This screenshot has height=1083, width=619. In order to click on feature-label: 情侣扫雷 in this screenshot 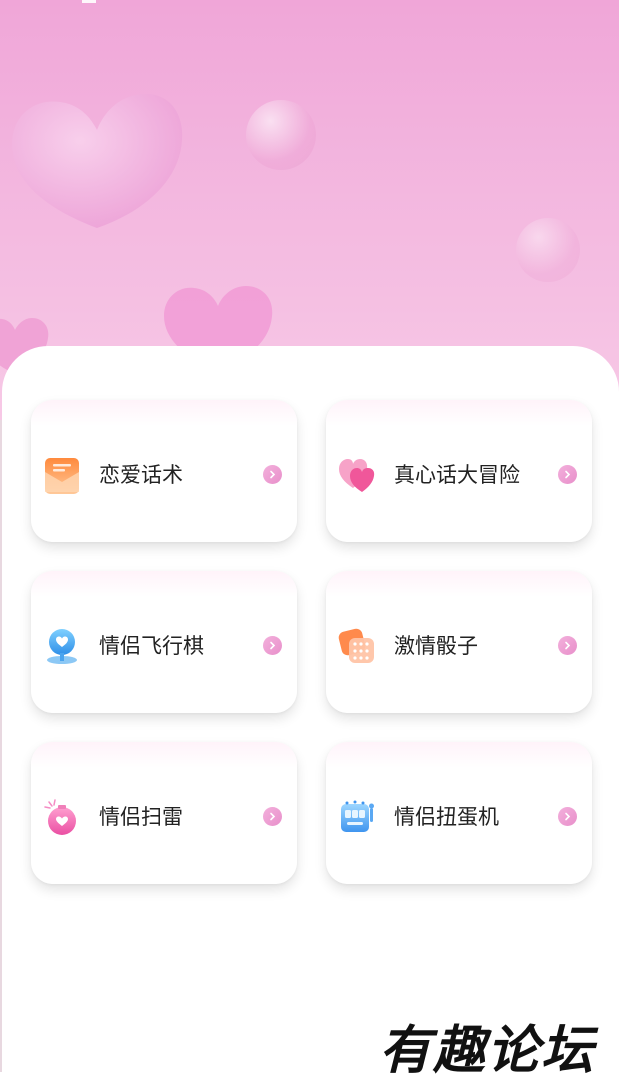, I will do `click(141, 817)`.